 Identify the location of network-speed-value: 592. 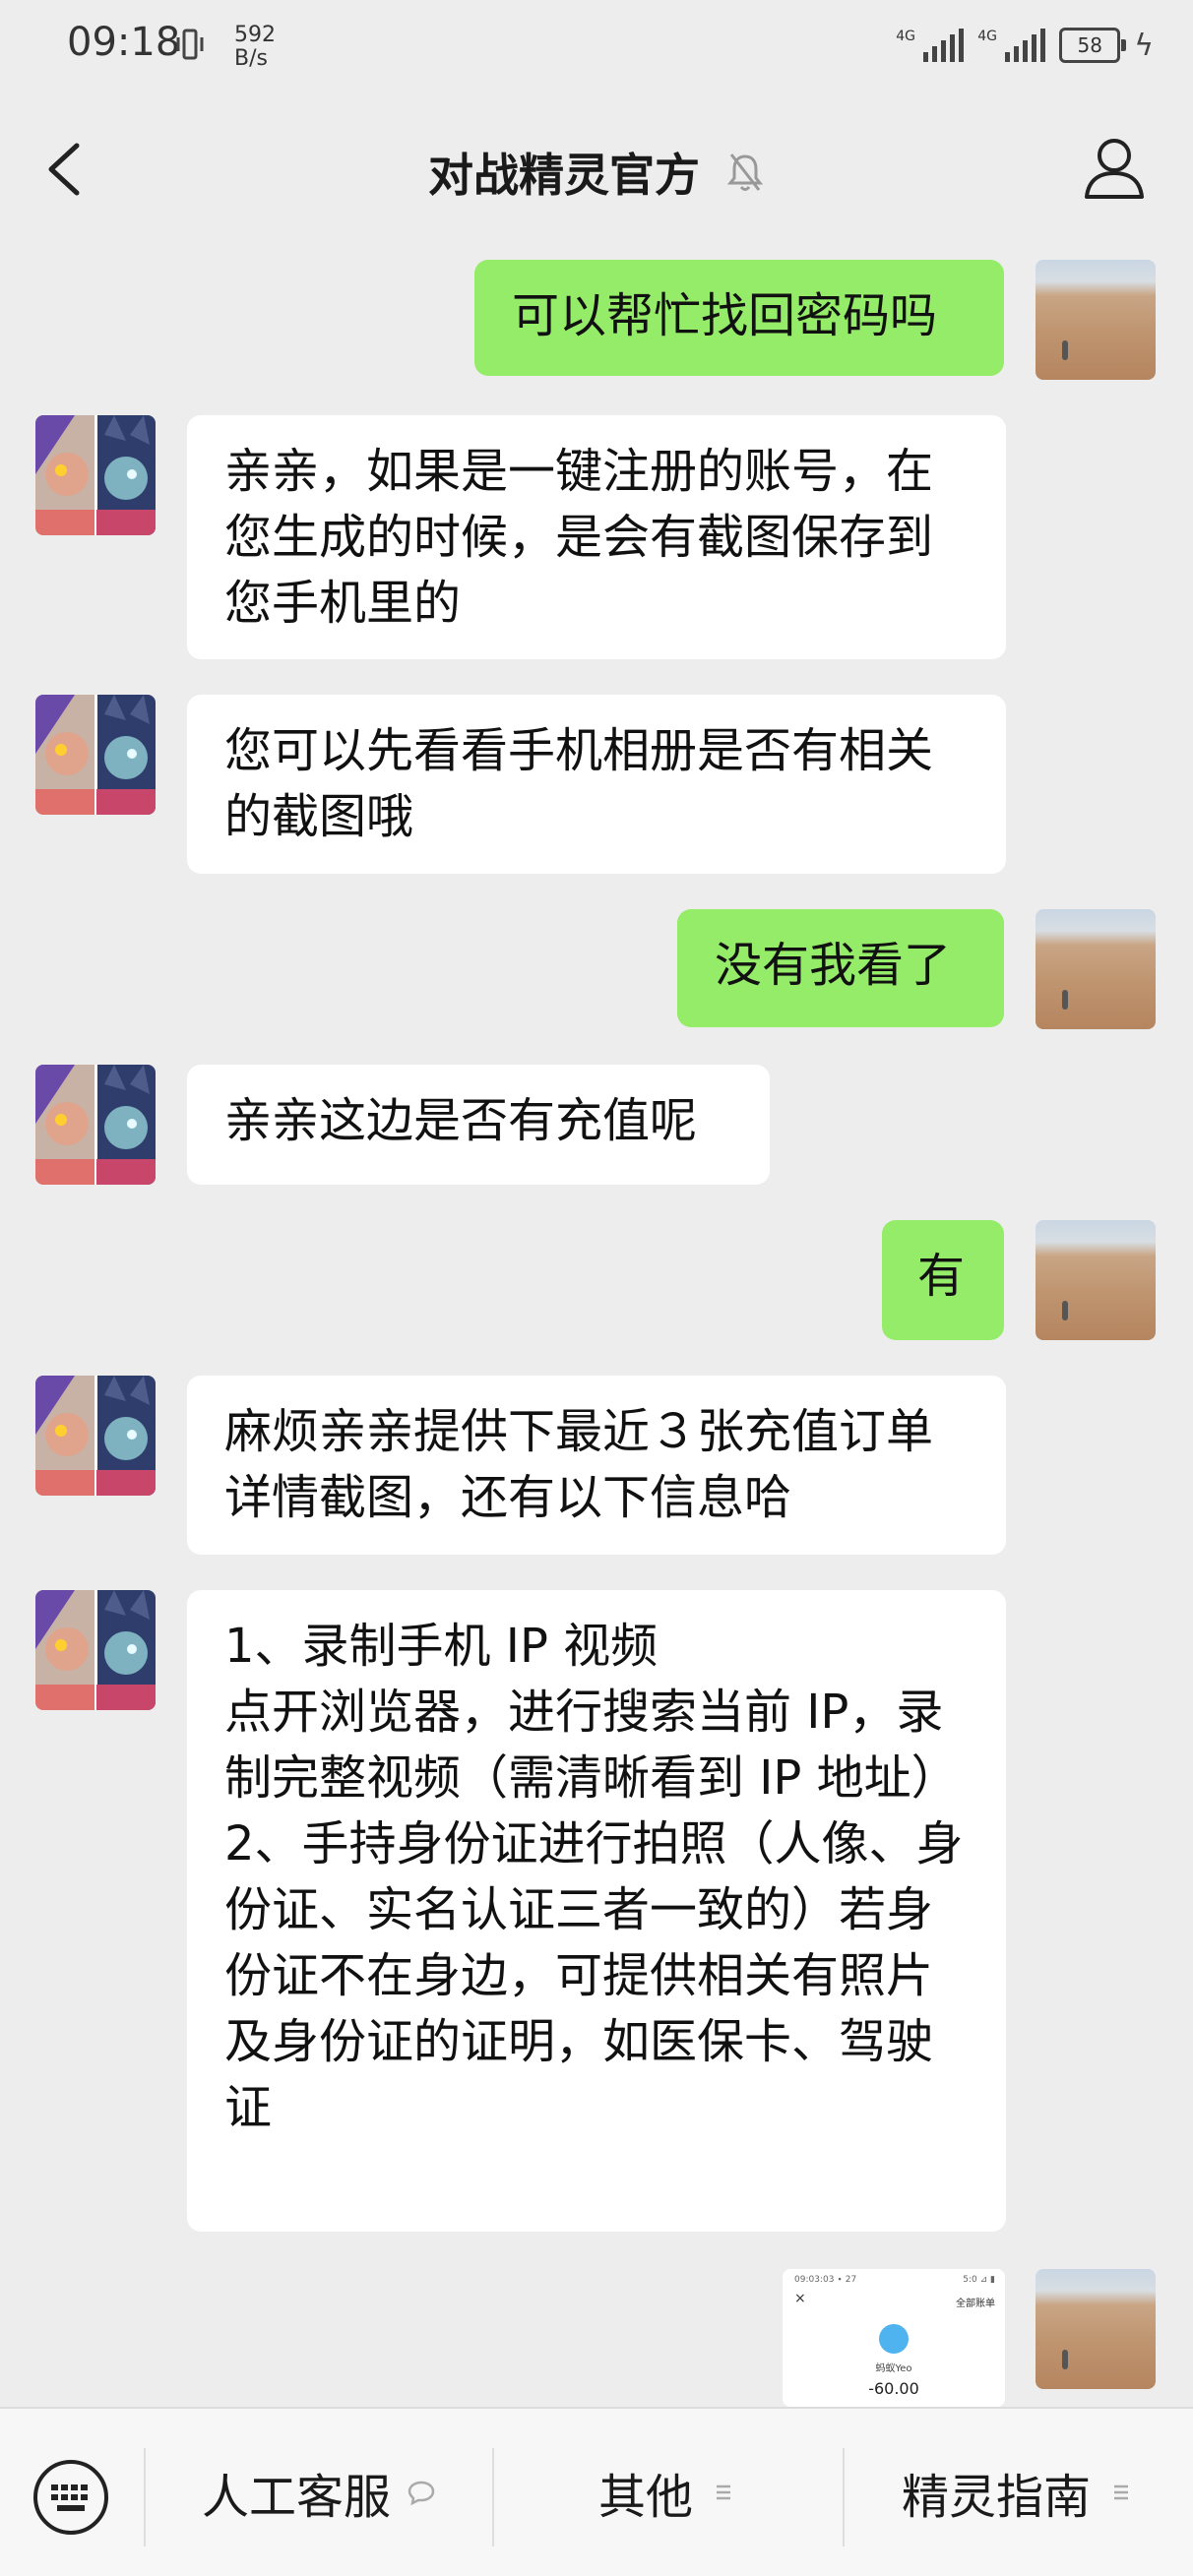
(255, 35).